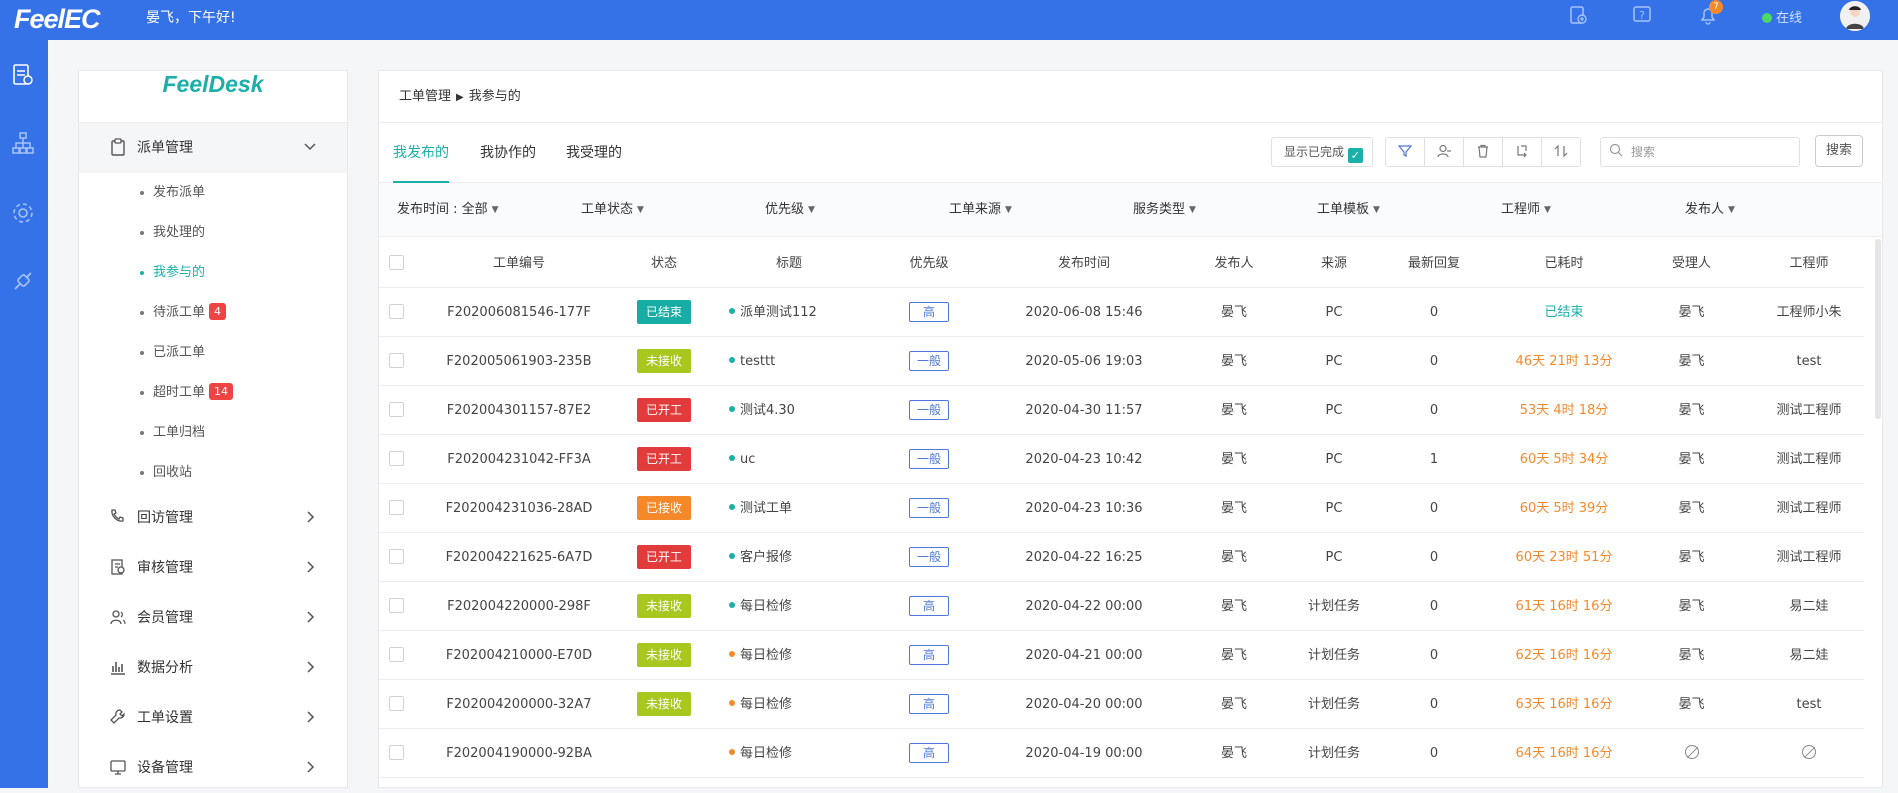  I want to click on filter-dropdown: 服务类型 ▼, so click(1164, 210).